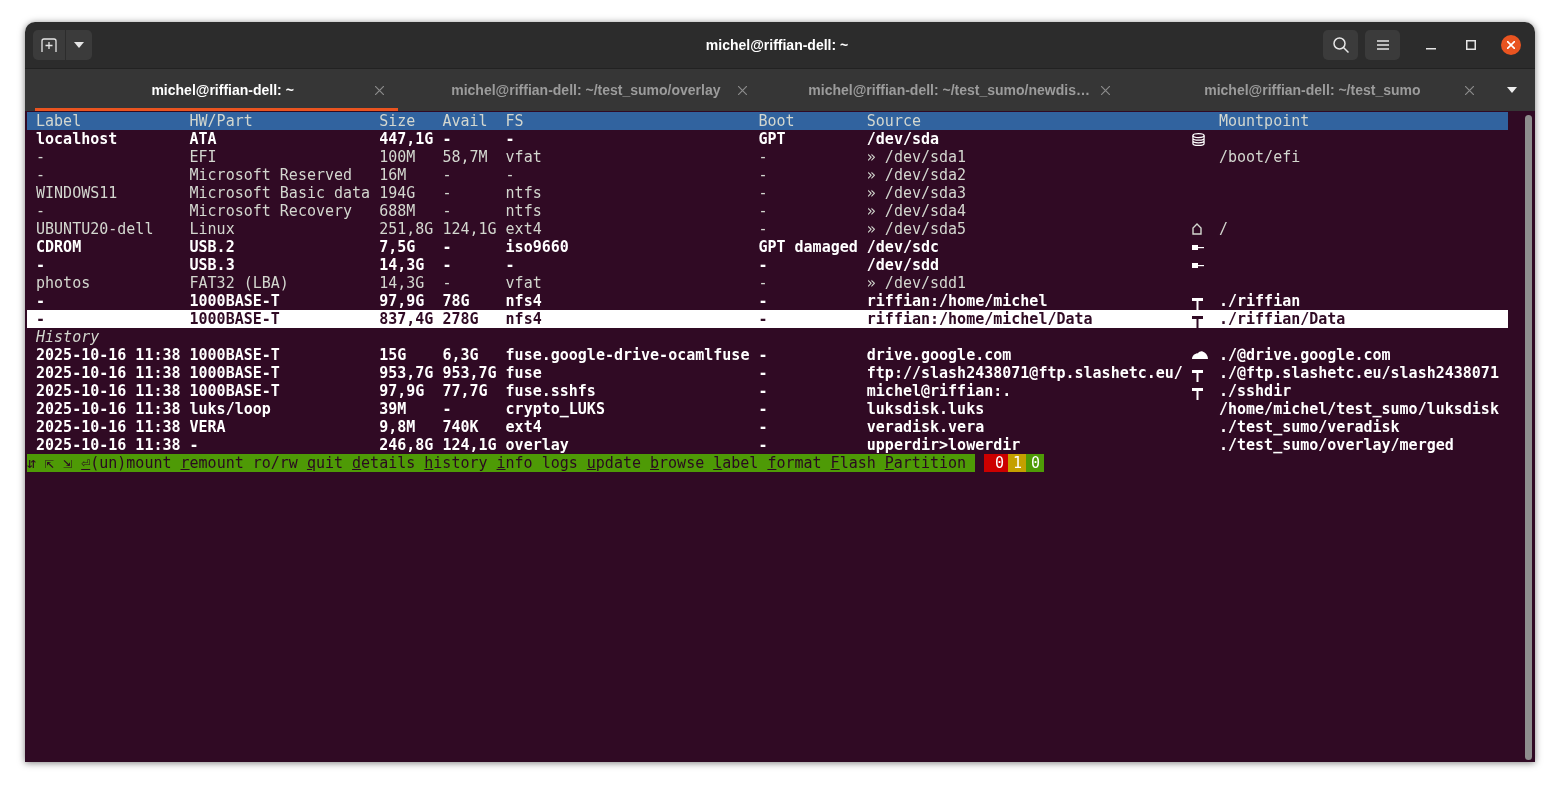 This screenshot has height=790, width=1560. What do you see at coordinates (628, 355) in the screenshot?
I see `table-cell-text: fuse.google-drive-ocamlfuse` at bounding box center [628, 355].